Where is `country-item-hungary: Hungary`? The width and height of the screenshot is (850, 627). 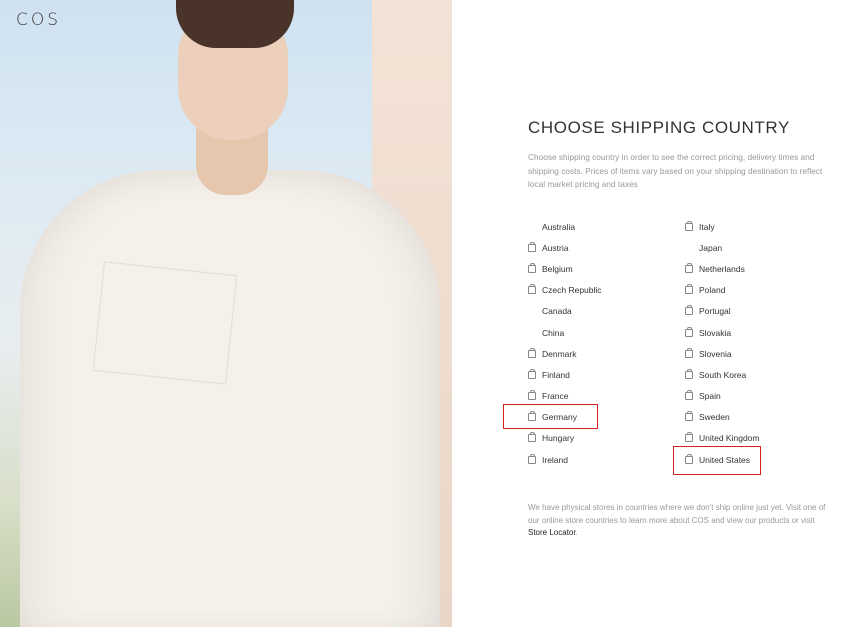 country-item-hungary: Hungary is located at coordinates (565, 438).